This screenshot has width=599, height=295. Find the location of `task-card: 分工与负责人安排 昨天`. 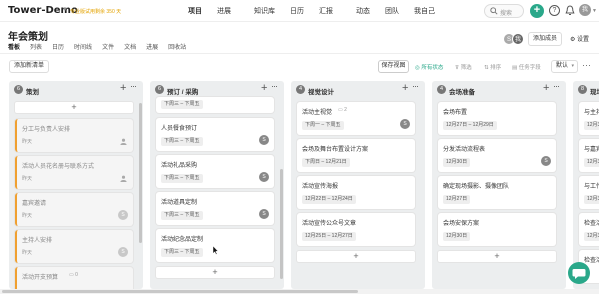

task-card: 分工与负责人安排 昨天 is located at coordinates (74, 135).